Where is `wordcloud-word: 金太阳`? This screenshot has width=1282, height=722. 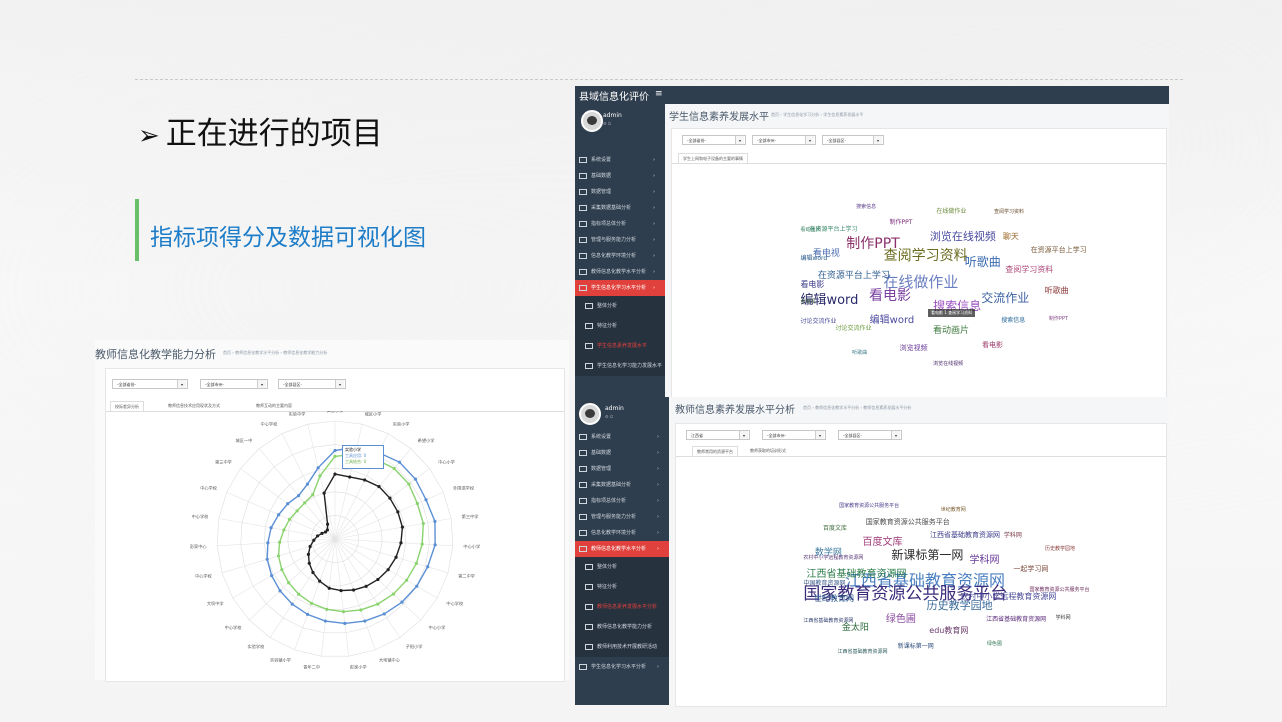 wordcloud-word: 金太阳 is located at coordinates (855, 628).